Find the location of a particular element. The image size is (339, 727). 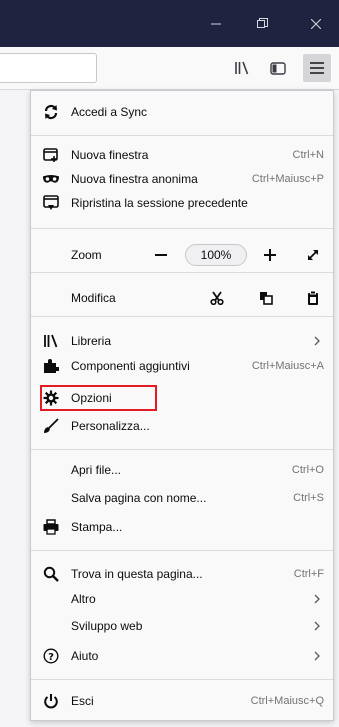

restore-button is located at coordinates (262, 23).